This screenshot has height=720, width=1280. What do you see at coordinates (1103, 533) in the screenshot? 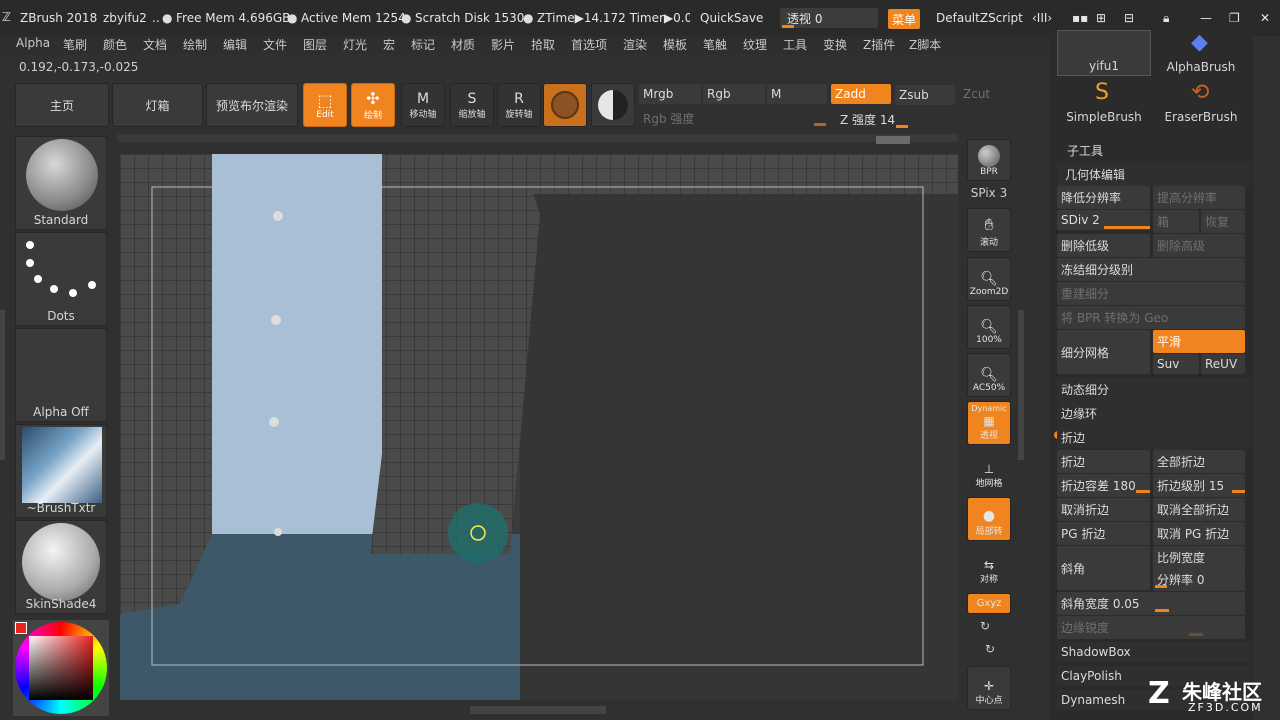
I see `pg-crease-button: PG 折边` at bounding box center [1103, 533].